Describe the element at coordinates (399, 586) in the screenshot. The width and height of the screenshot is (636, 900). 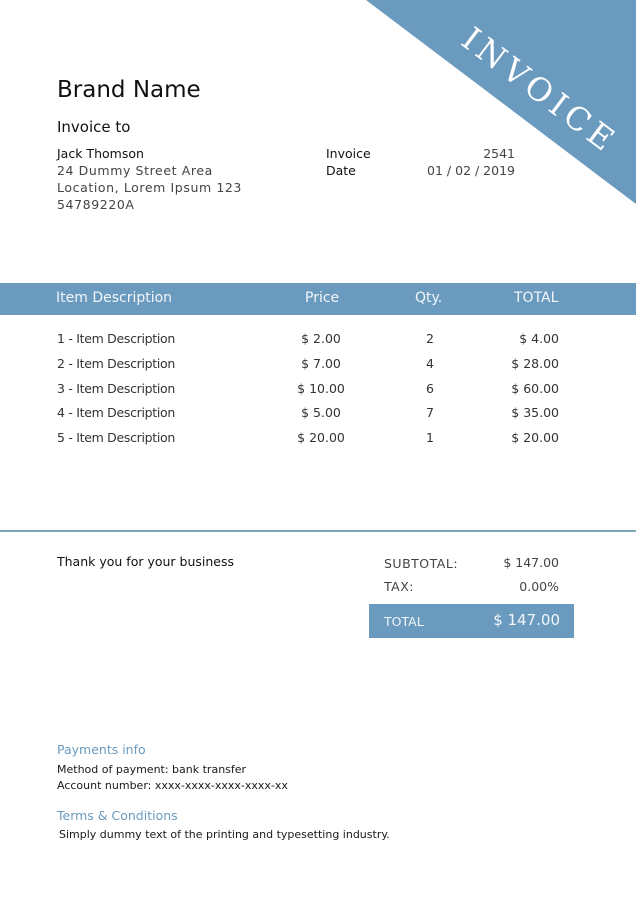
I see `tax-label: TAX:` at that location.